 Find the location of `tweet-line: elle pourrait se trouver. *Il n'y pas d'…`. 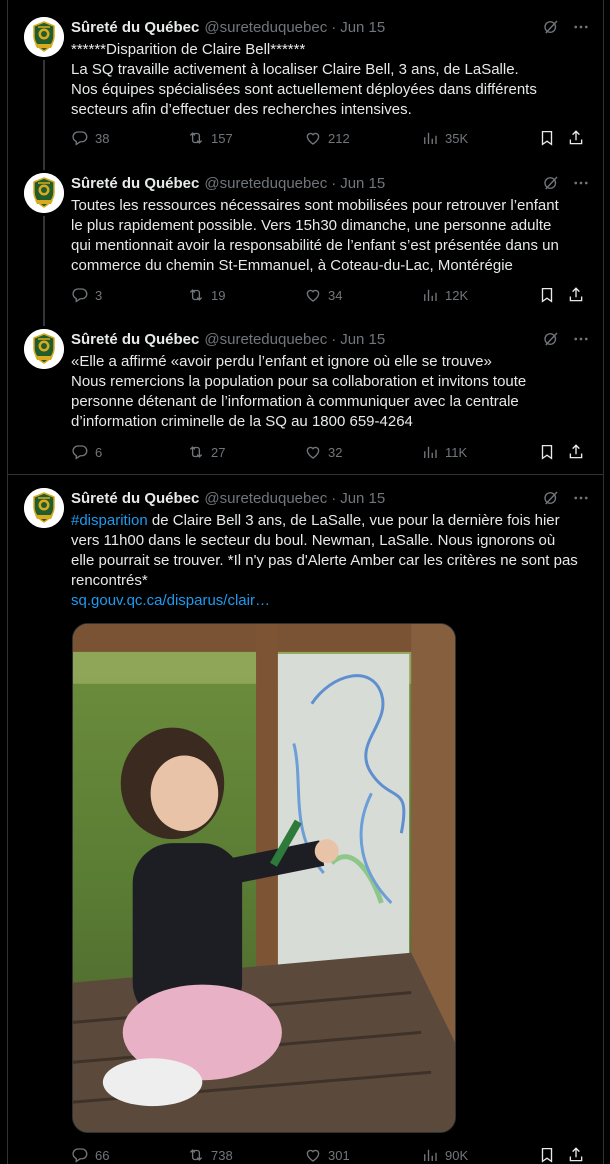

tweet-line: elle pourrait se trouver. *Il n'y pas d'… is located at coordinates (324, 560).